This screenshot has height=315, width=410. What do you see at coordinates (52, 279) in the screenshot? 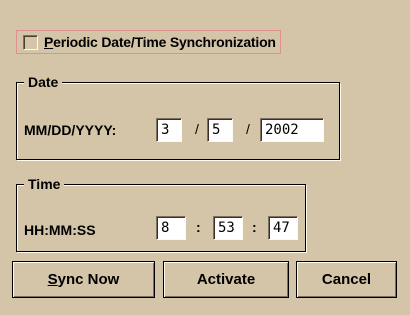
I see `sync-now-mnemonic: S` at bounding box center [52, 279].